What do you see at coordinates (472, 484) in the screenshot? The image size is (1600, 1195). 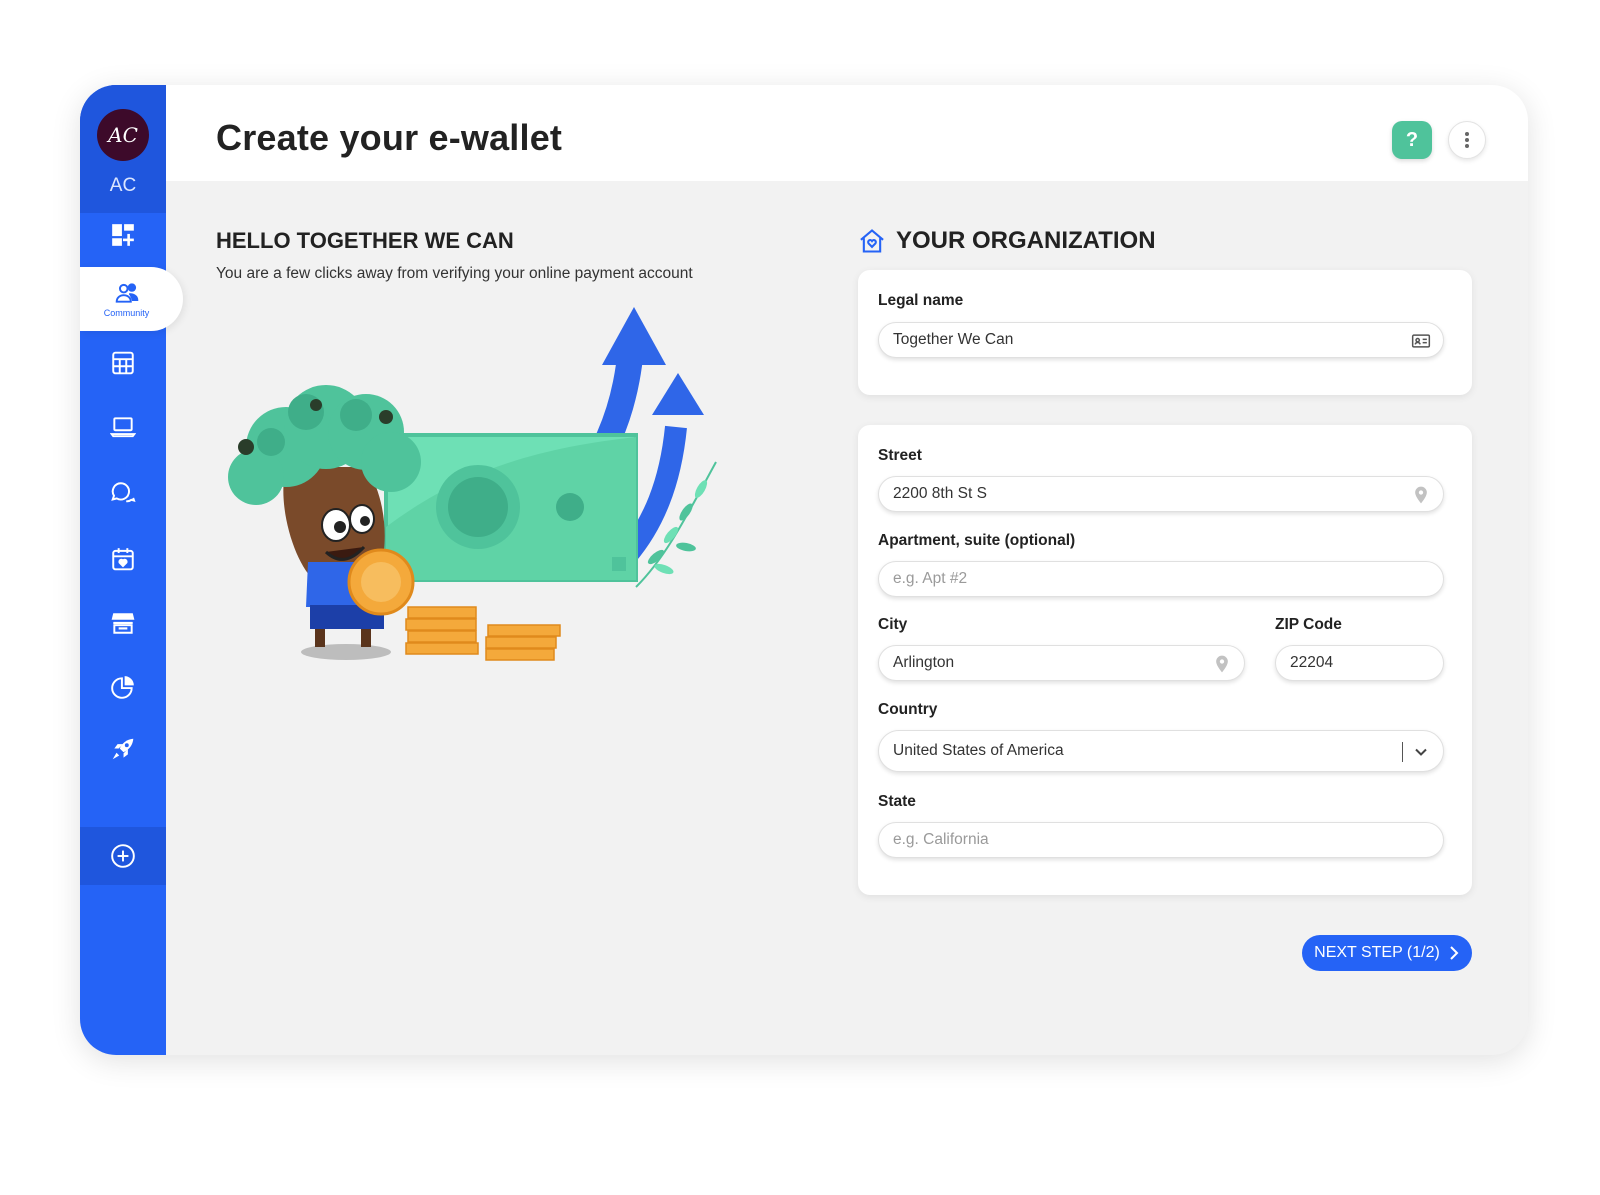 I see `money-mascot-illustration` at bounding box center [472, 484].